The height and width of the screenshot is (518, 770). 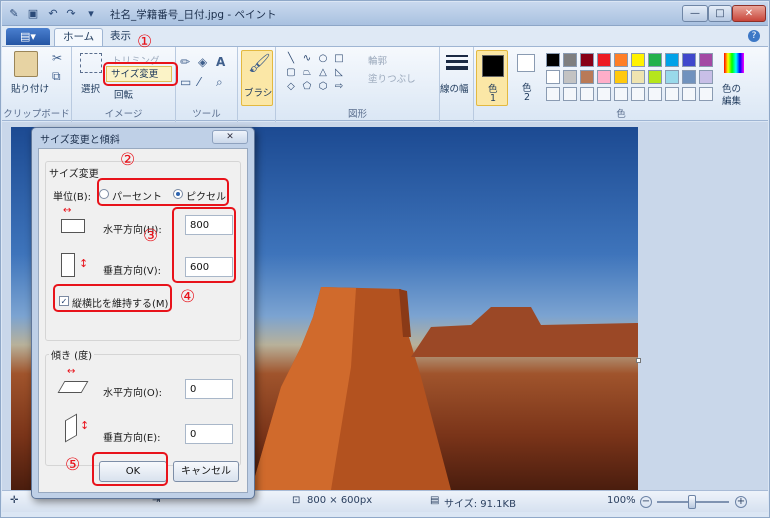 I want to click on shapes-group-label: 図形, so click(x=357, y=114).